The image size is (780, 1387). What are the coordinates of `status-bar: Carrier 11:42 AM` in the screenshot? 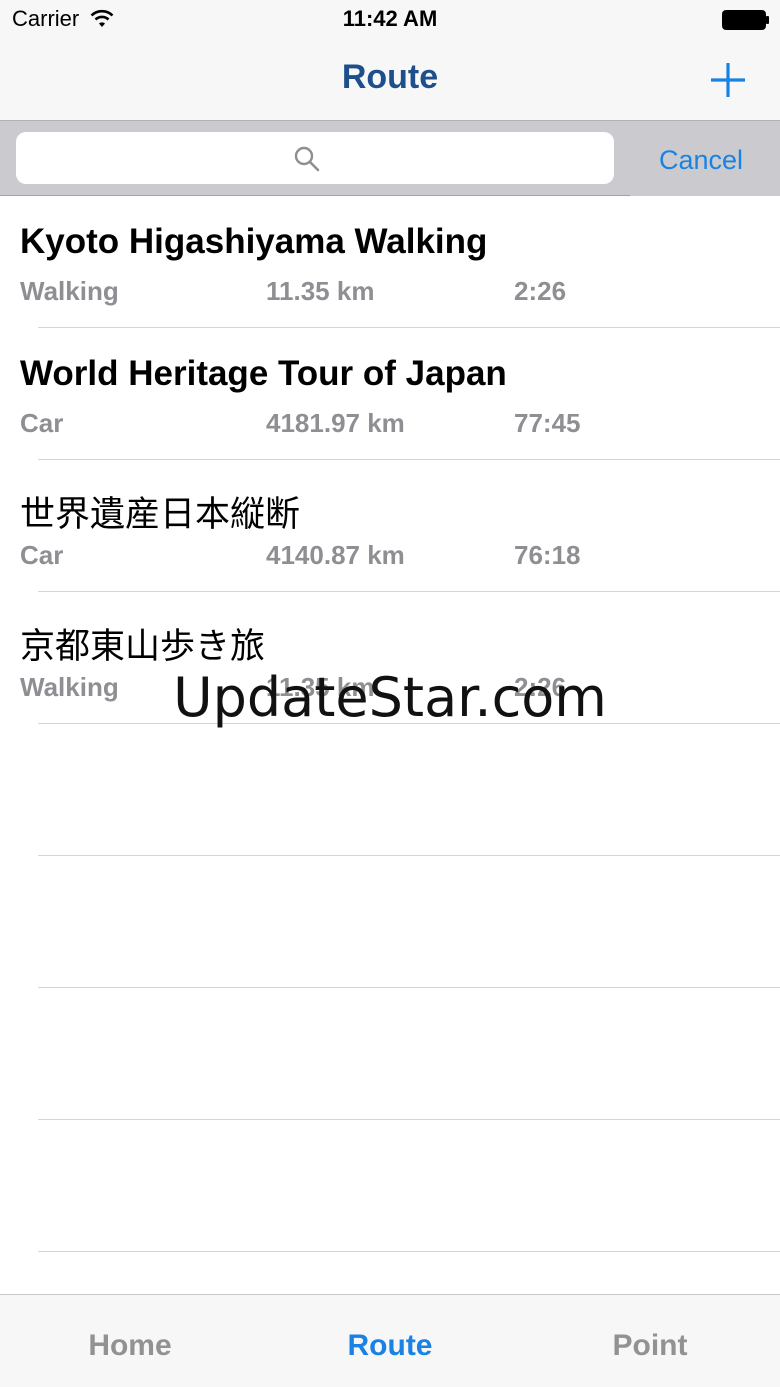 It's located at (390, 20).